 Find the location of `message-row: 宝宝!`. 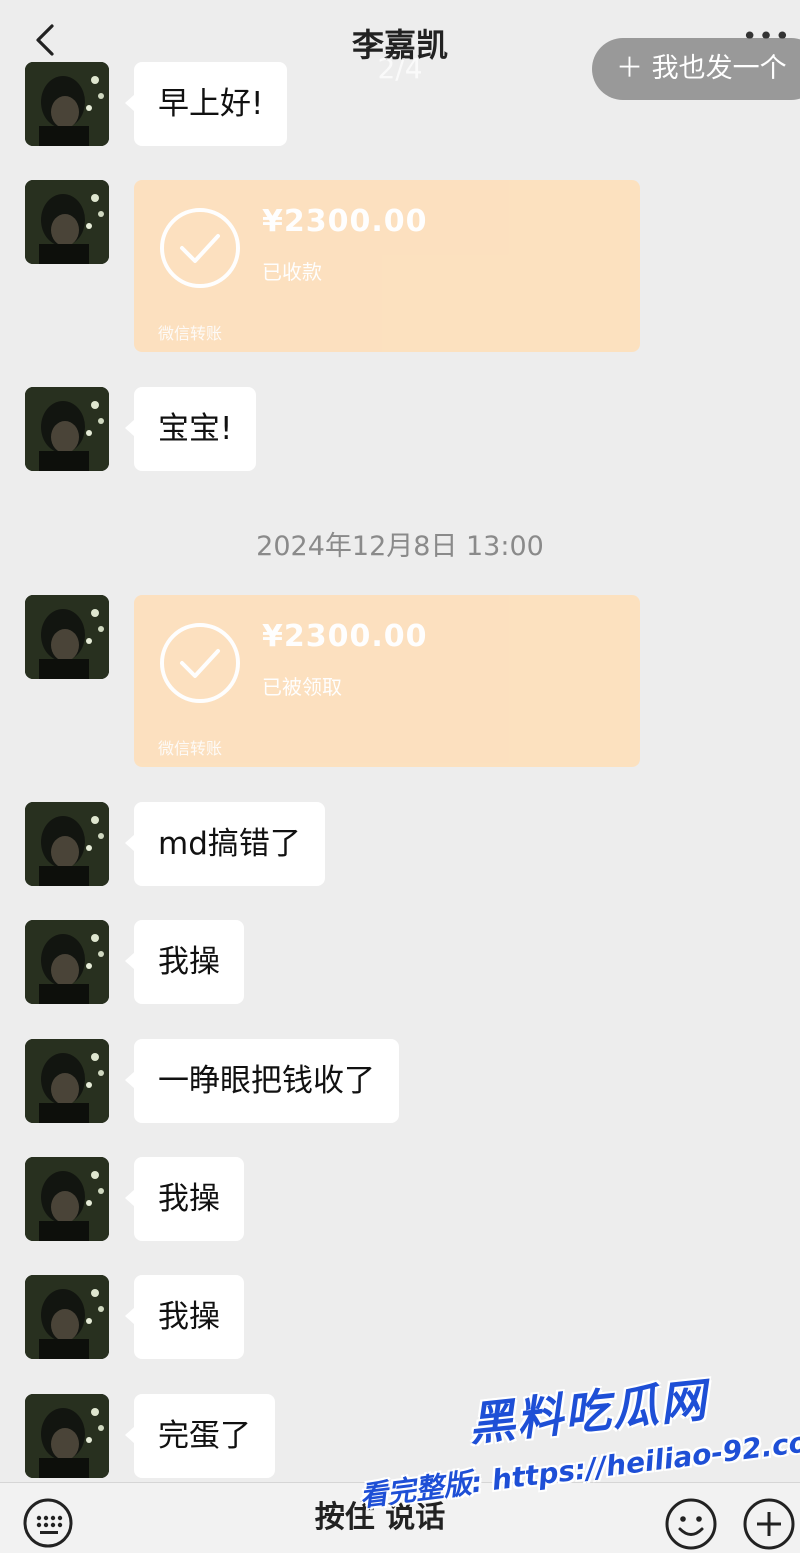

message-row: 宝宝! is located at coordinates (400, 429).